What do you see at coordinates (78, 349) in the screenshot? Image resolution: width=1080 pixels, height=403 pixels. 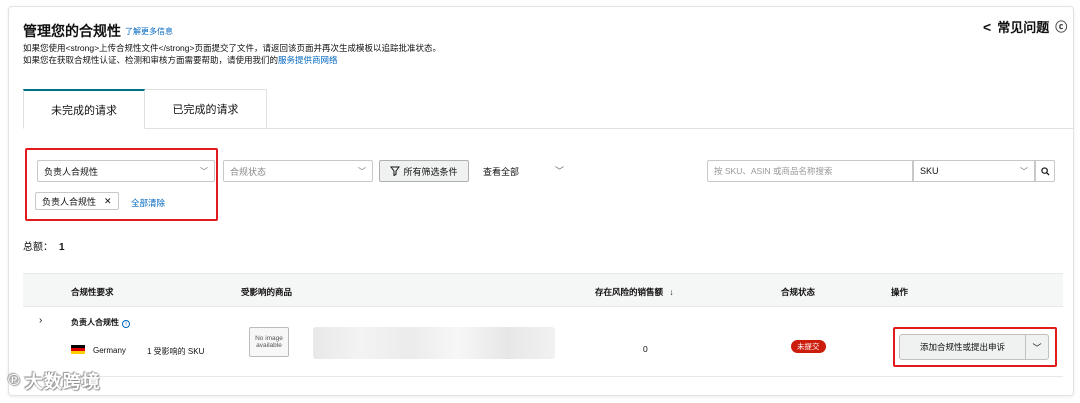 I see `germany-flag-icon` at bounding box center [78, 349].